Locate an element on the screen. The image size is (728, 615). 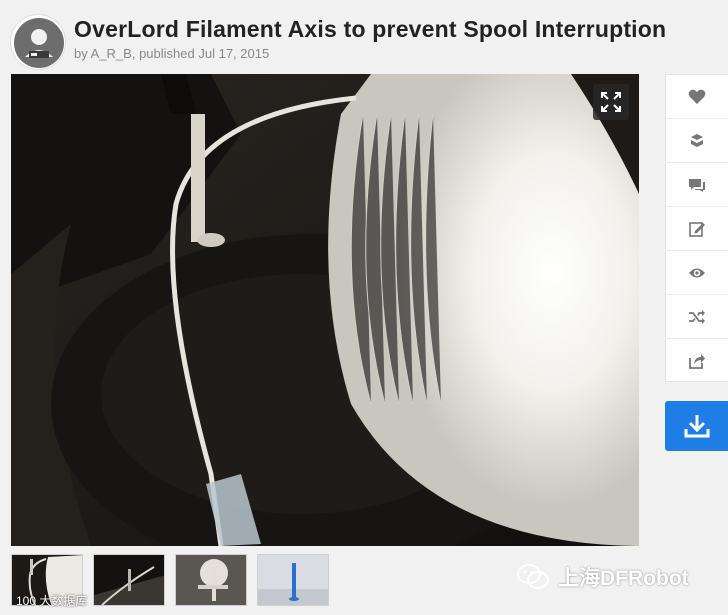
watermark-small-text: 100 大数据库 is located at coordinates (52, 601).